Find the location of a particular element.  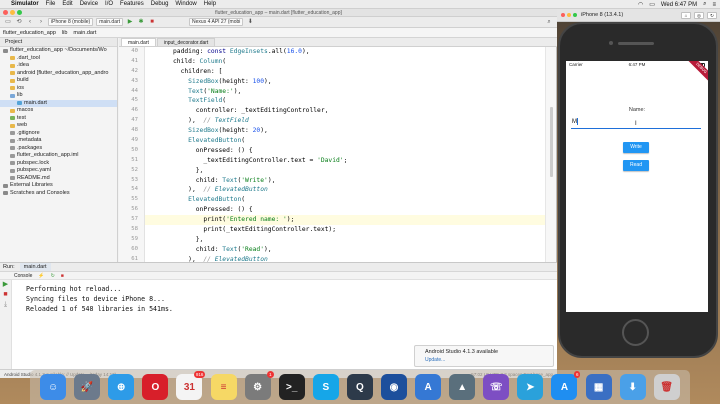

dock-notes-icon: ≡ is located at coordinates (223, 387).